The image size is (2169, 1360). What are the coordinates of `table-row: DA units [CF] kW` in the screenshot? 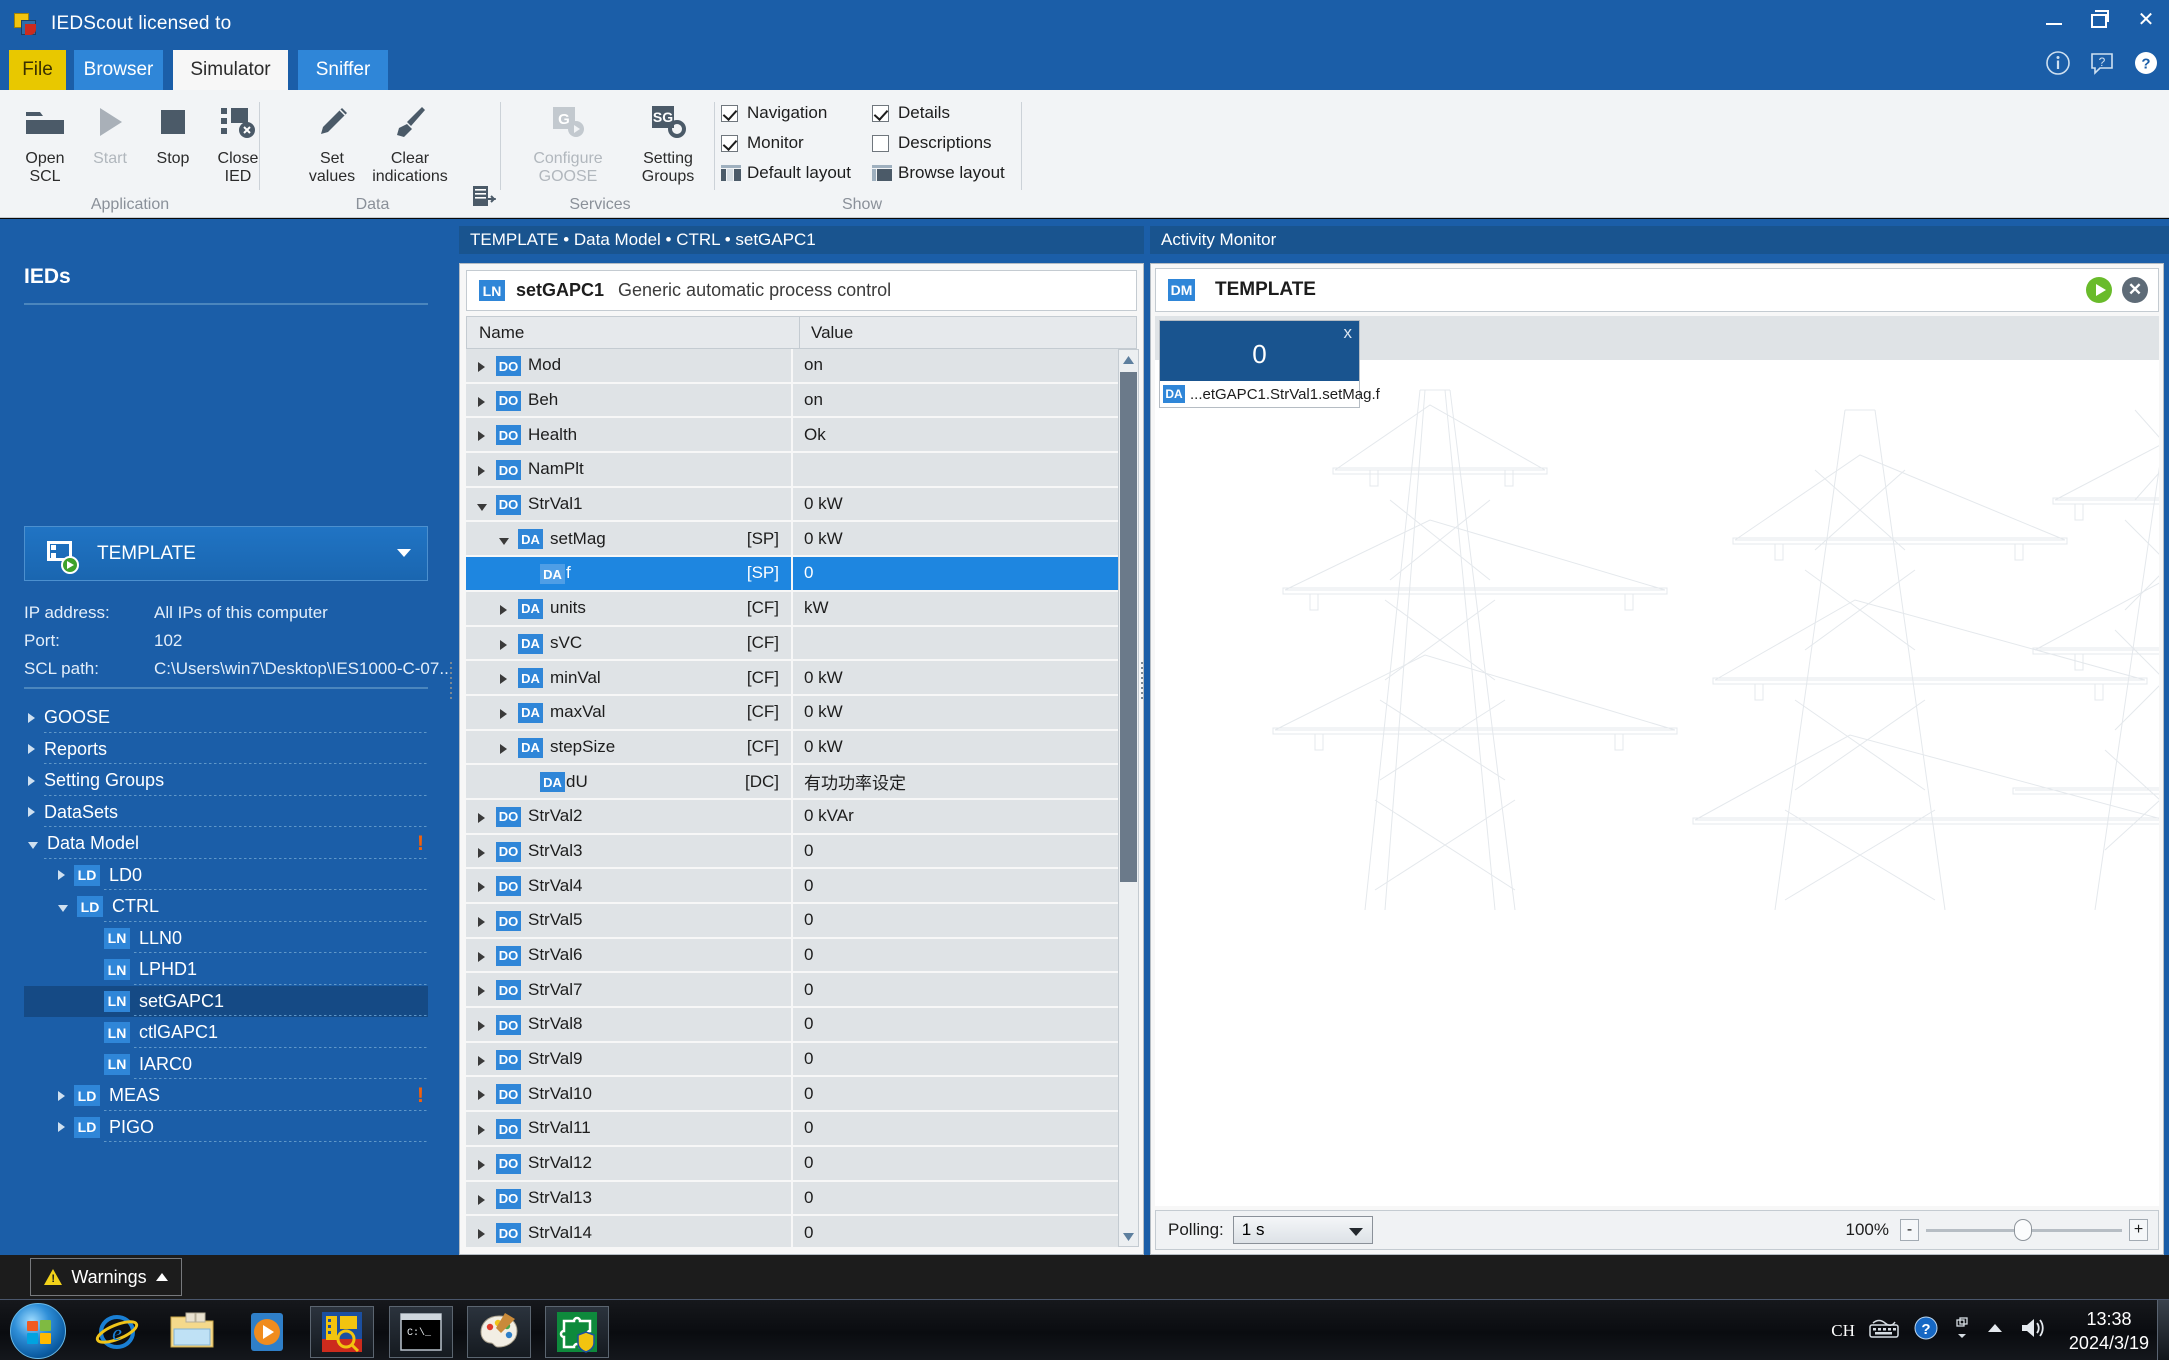 It's located at (794, 609).